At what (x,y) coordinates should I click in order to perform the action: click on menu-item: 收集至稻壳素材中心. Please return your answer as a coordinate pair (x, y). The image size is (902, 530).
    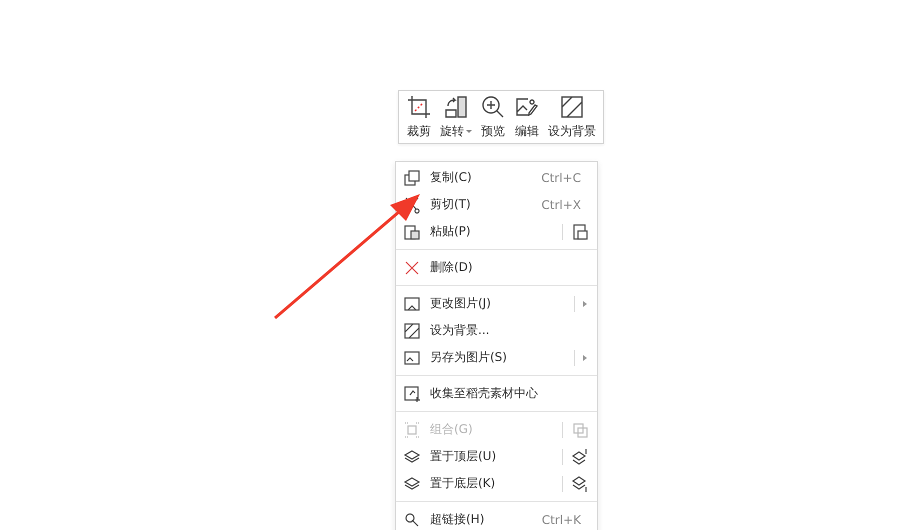
    Looking at the image, I should click on (496, 393).